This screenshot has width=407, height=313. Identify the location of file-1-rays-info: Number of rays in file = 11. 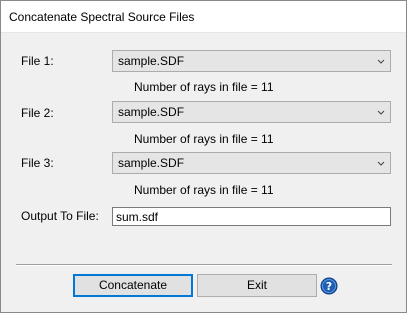
(204, 87).